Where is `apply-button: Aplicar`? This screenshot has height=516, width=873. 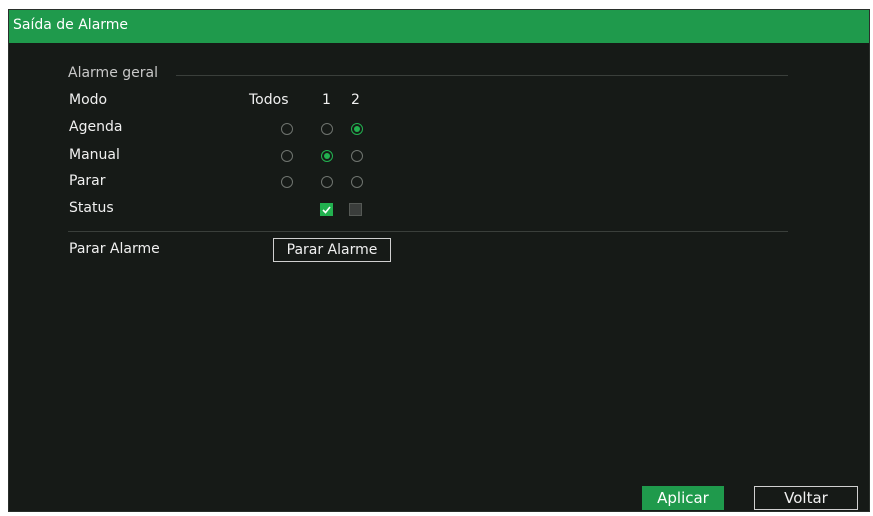
apply-button: Aplicar is located at coordinates (683, 498).